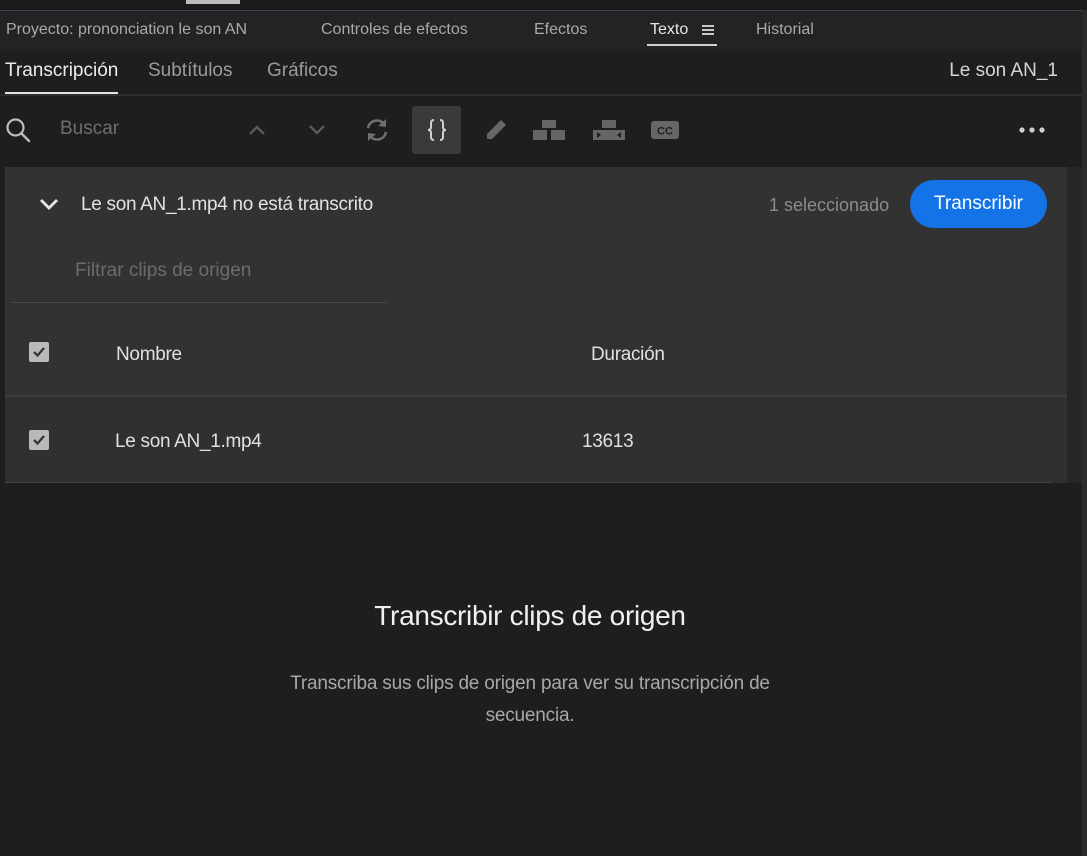 The height and width of the screenshot is (856, 1087). Describe the element at coordinates (145, 129) in the screenshot. I see `search-input` at that location.